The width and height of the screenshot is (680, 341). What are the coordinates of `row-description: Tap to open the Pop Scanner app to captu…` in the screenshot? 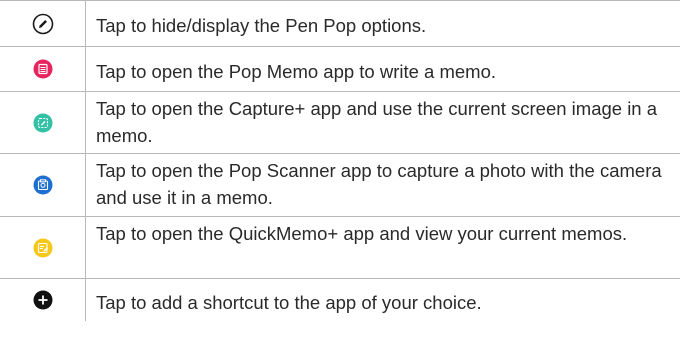 It's located at (379, 184).